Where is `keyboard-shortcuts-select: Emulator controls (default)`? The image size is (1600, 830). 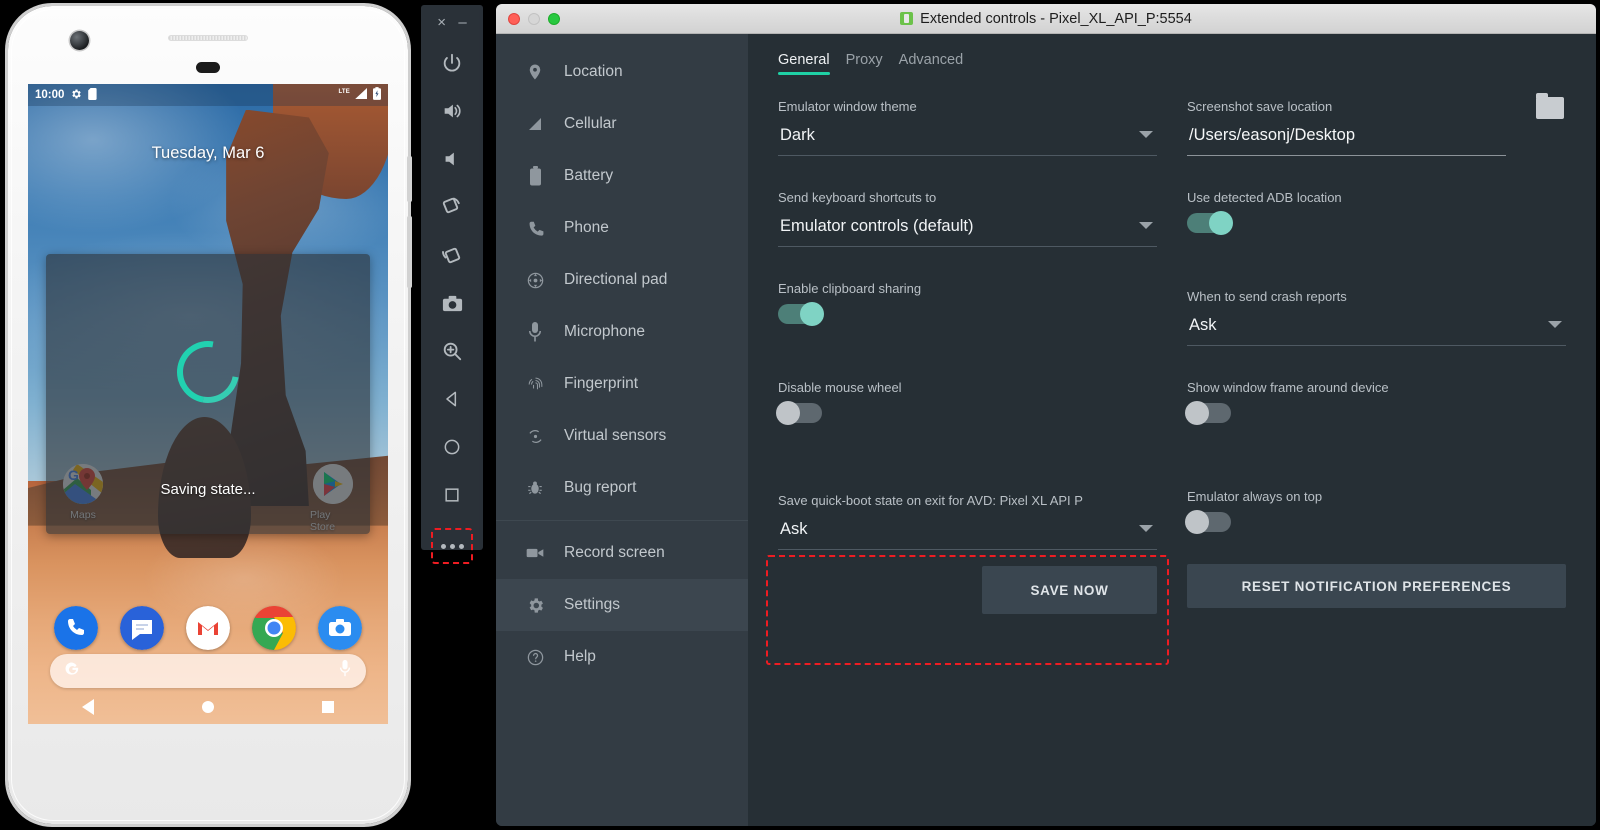 keyboard-shortcuts-select: Emulator controls (default) is located at coordinates (967, 230).